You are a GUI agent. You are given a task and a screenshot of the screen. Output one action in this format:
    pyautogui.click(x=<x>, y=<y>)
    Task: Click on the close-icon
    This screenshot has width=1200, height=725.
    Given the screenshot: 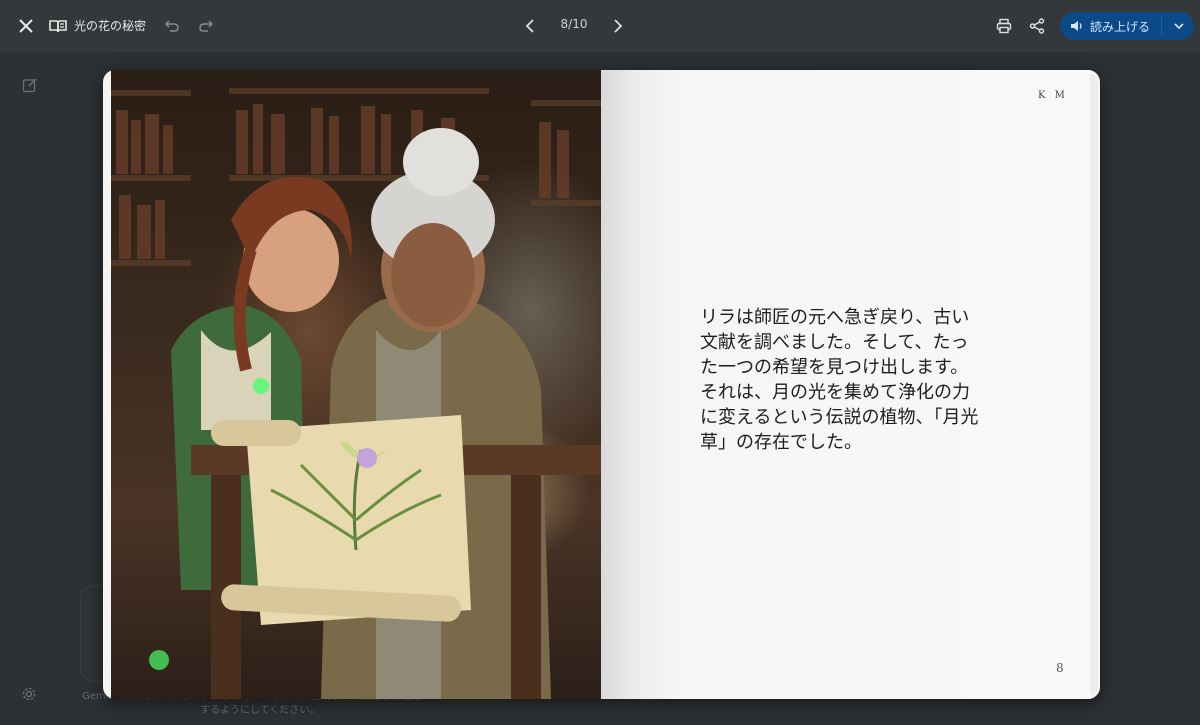 What is the action you would take?
    pyautogui.click(x=26, y=26)
    